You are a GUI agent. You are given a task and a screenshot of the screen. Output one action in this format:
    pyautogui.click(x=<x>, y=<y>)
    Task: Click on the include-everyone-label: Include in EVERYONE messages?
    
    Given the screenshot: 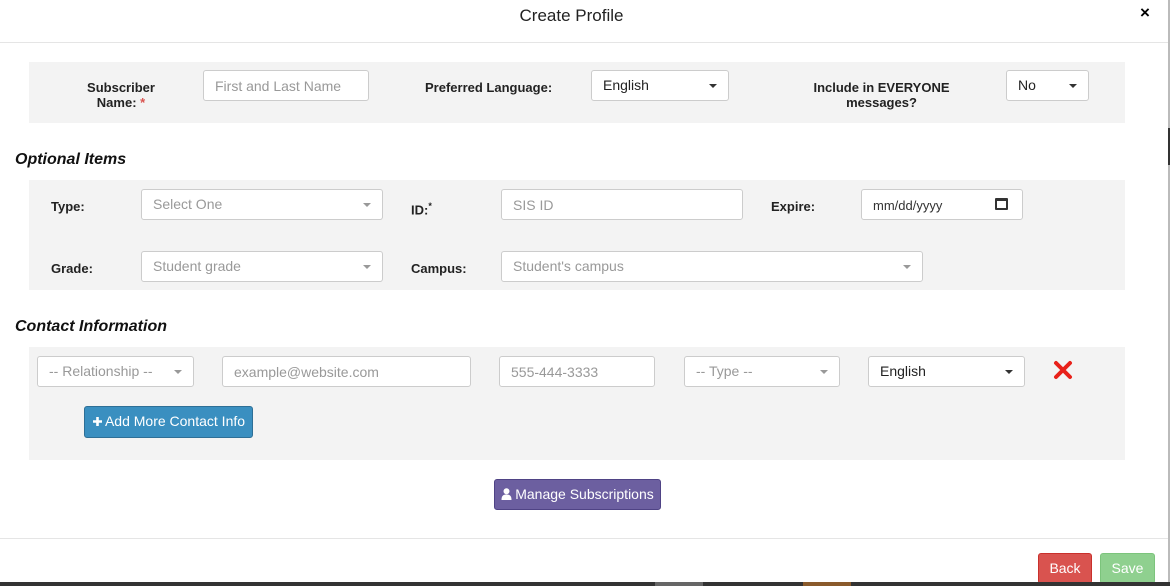 What is the action you would take?
    pyautogui.click(x=881, y=95)
    